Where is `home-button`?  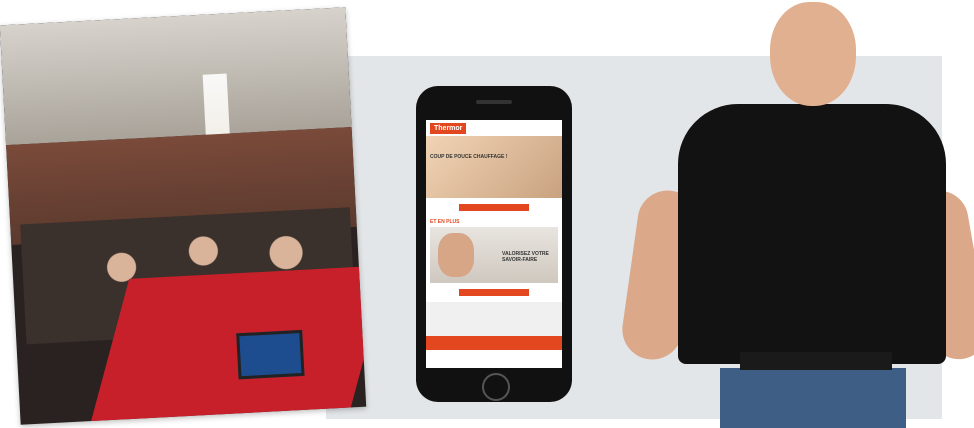 home-button is located at coordinates (496, 387).